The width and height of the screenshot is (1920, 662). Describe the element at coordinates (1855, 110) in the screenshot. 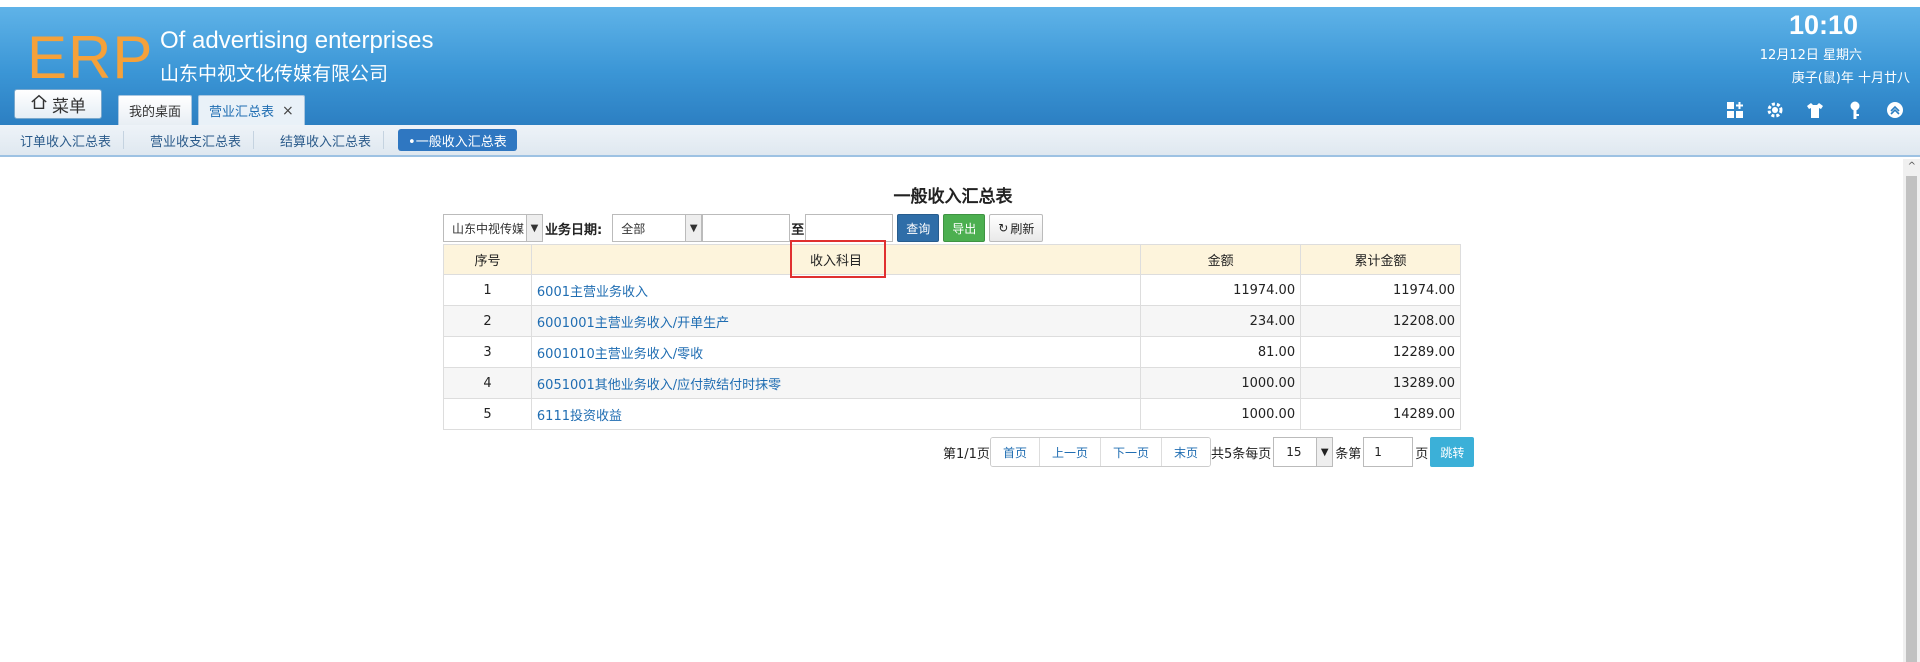

I see `key-icon` at that location.